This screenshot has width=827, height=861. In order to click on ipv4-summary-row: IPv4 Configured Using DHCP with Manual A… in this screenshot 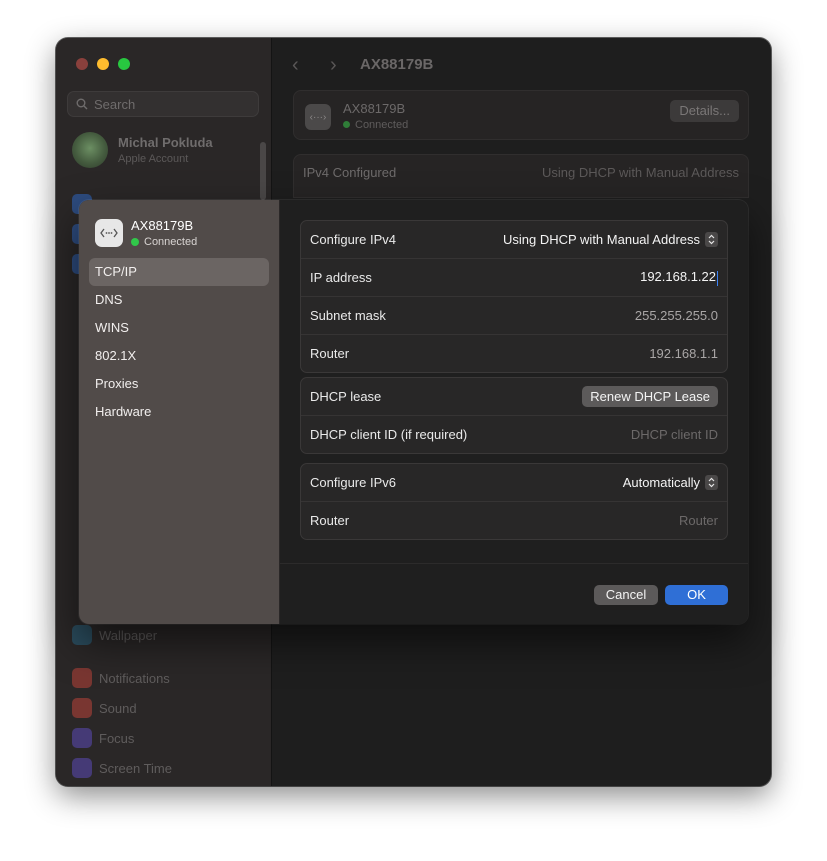, I will do `click(521, 176)`.